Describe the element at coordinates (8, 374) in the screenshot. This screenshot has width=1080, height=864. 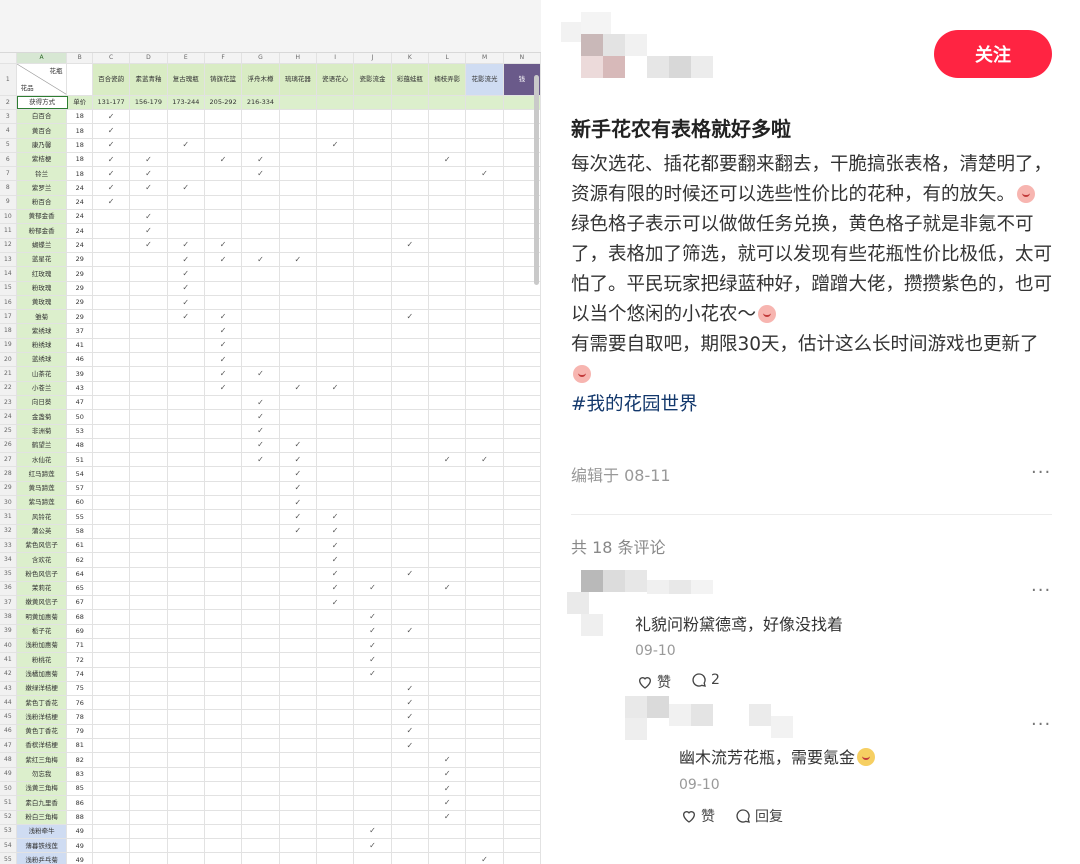
I see `row-number: 21` at that location.